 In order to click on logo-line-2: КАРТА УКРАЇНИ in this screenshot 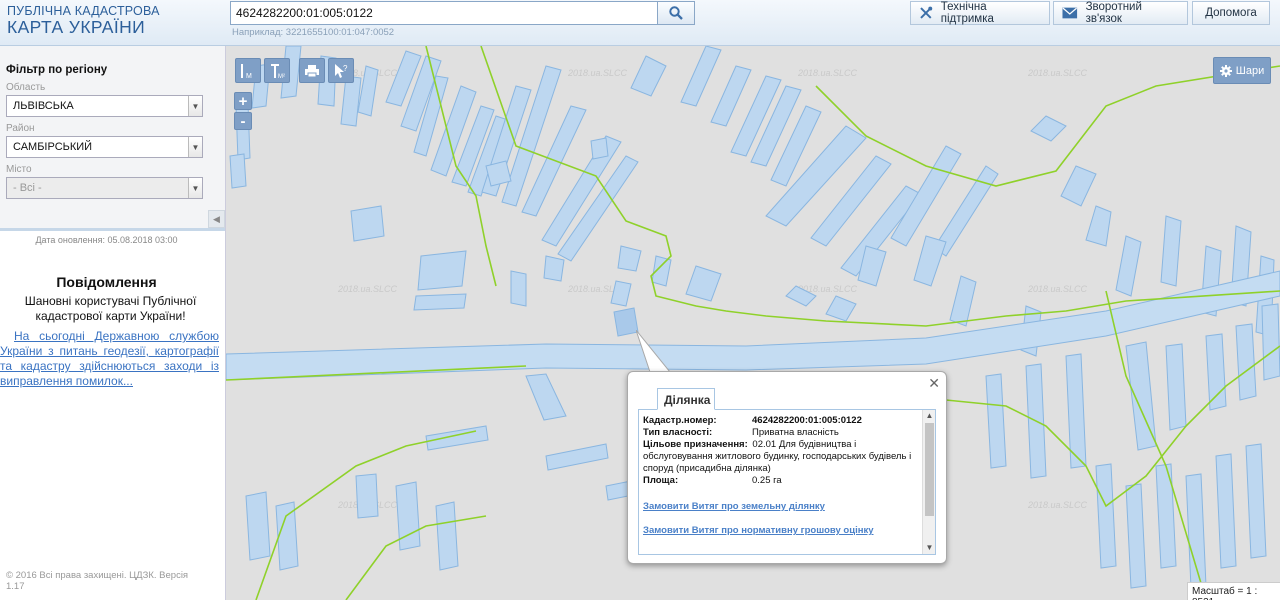, I will do `click(76, 27)`.